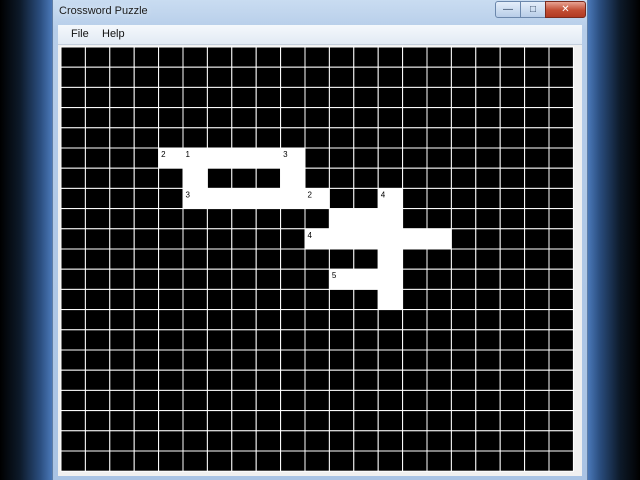 The height and width of the screenshot is (480, 640). Describe the element at coordinates (508, 9) in the screenshot. I see `minimize-button: —` at that location.